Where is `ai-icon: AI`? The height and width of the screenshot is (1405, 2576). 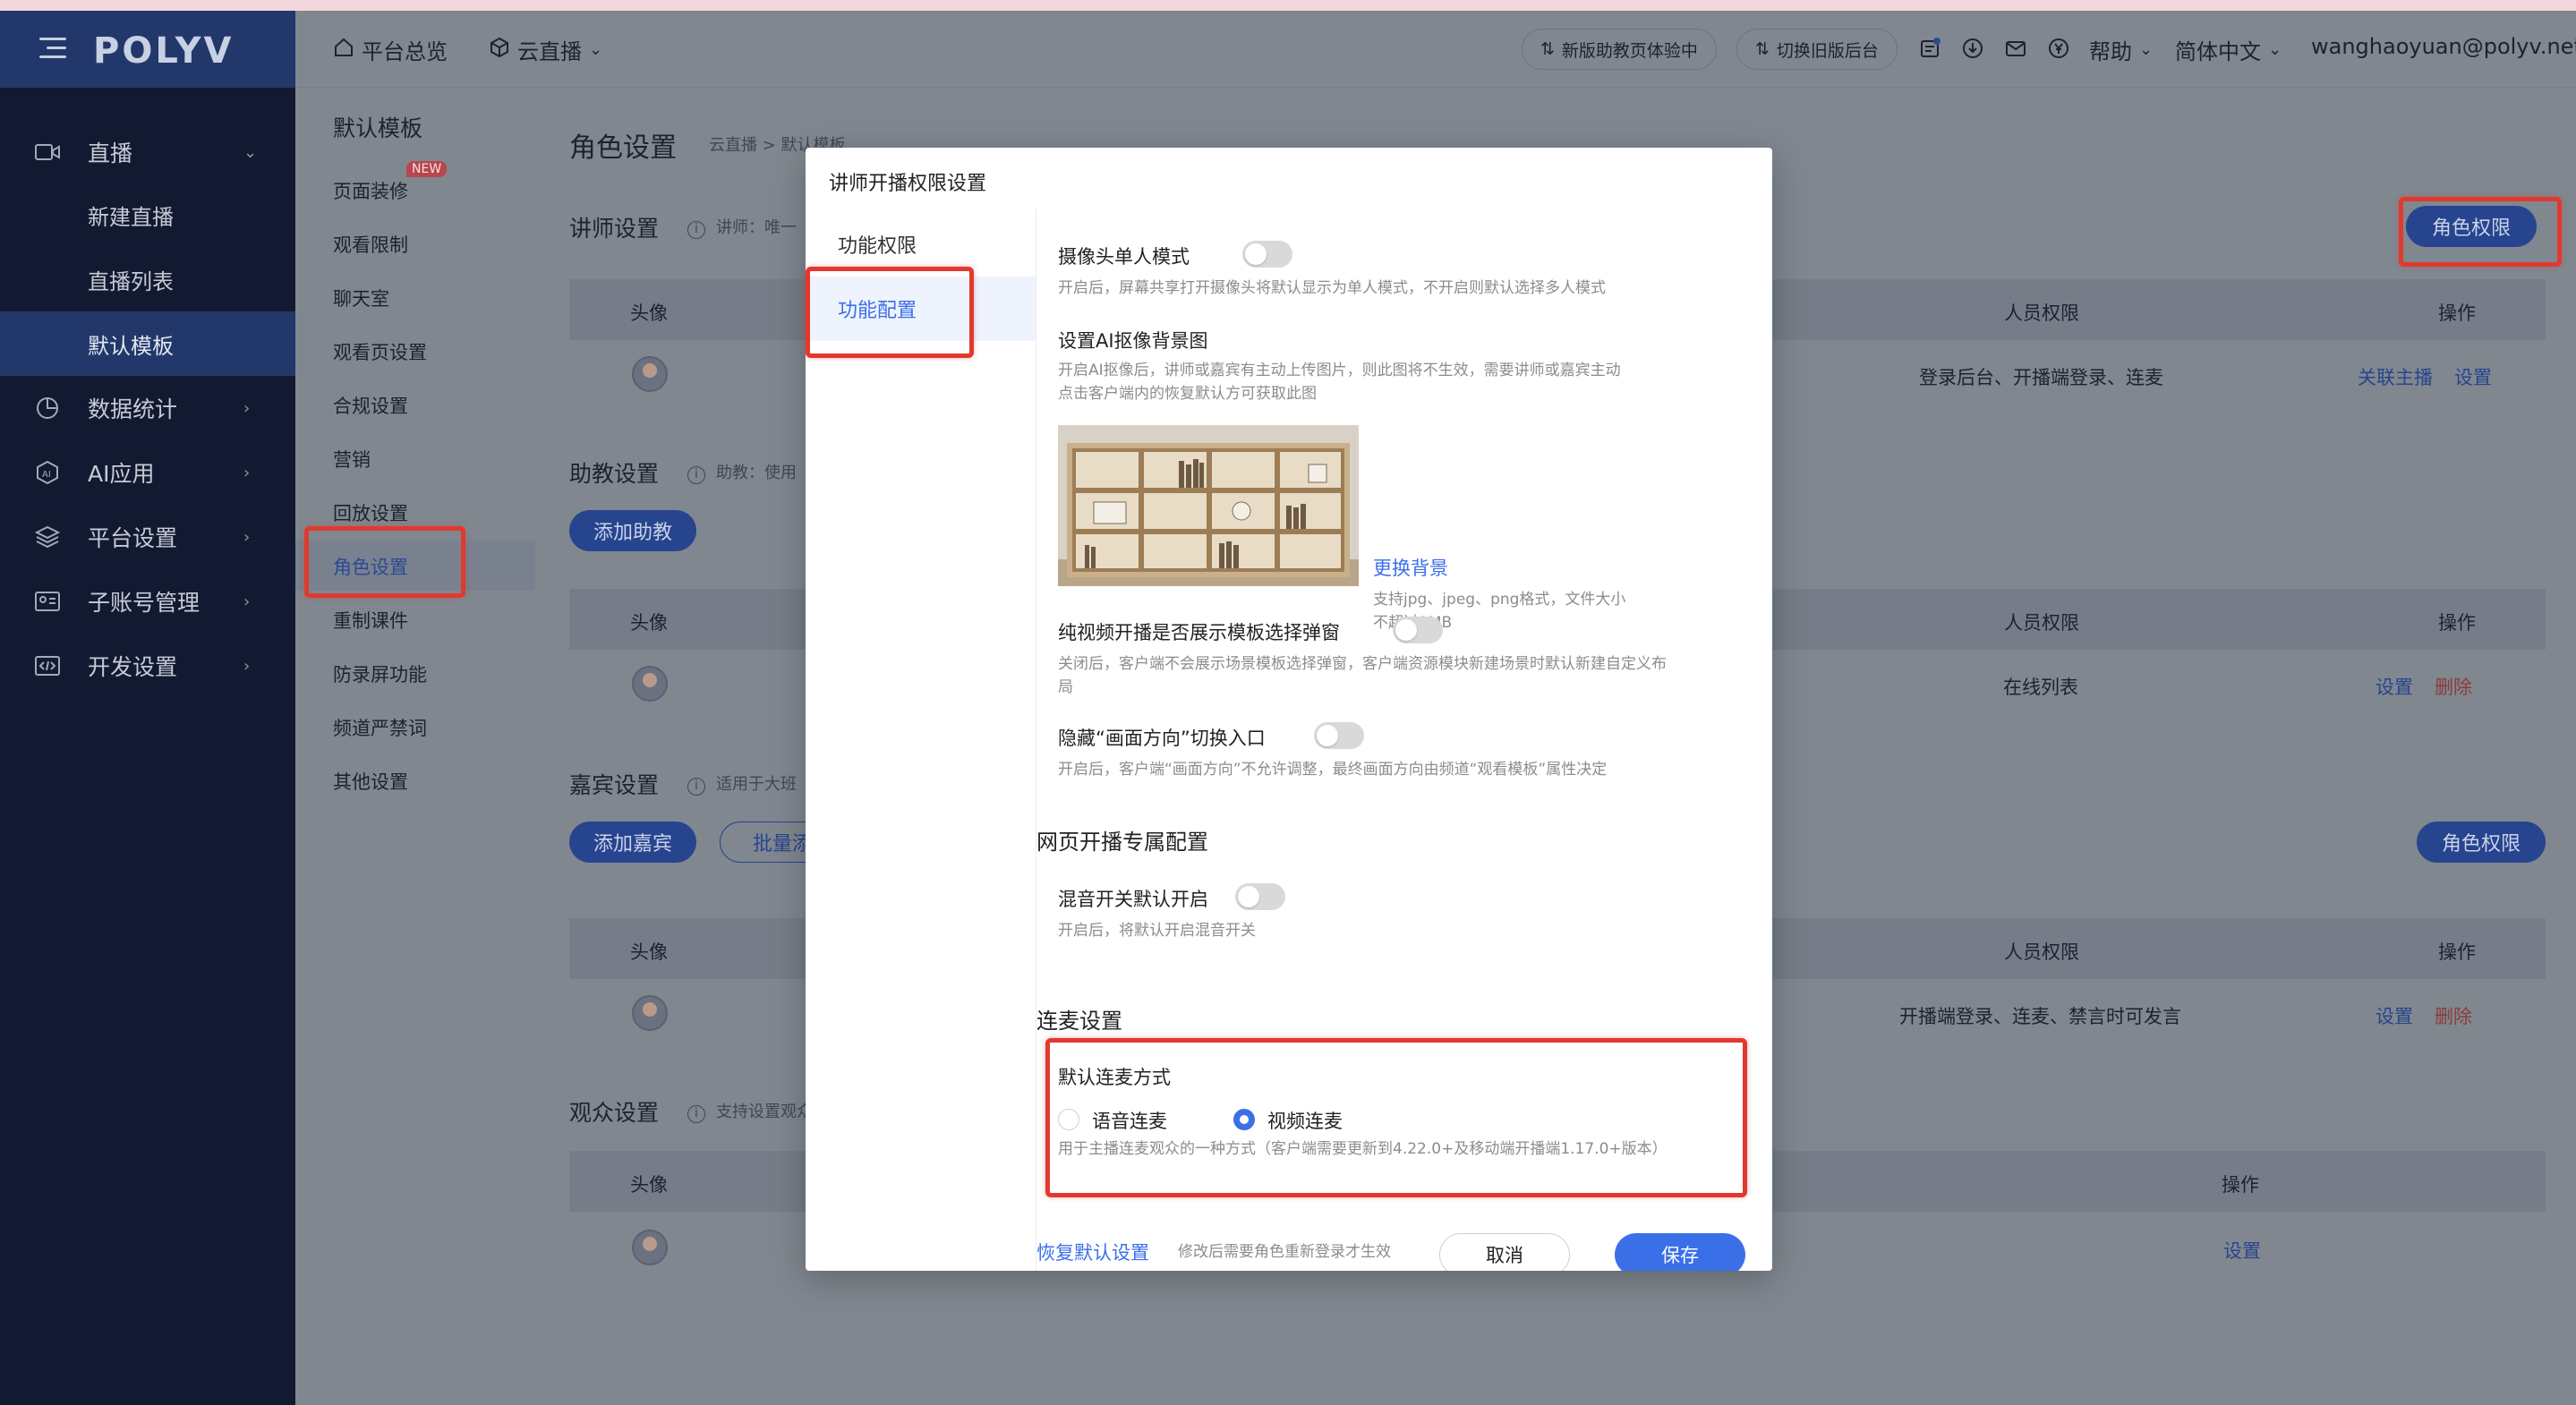 ai-icon: AI is located at coordinates (47, 473).